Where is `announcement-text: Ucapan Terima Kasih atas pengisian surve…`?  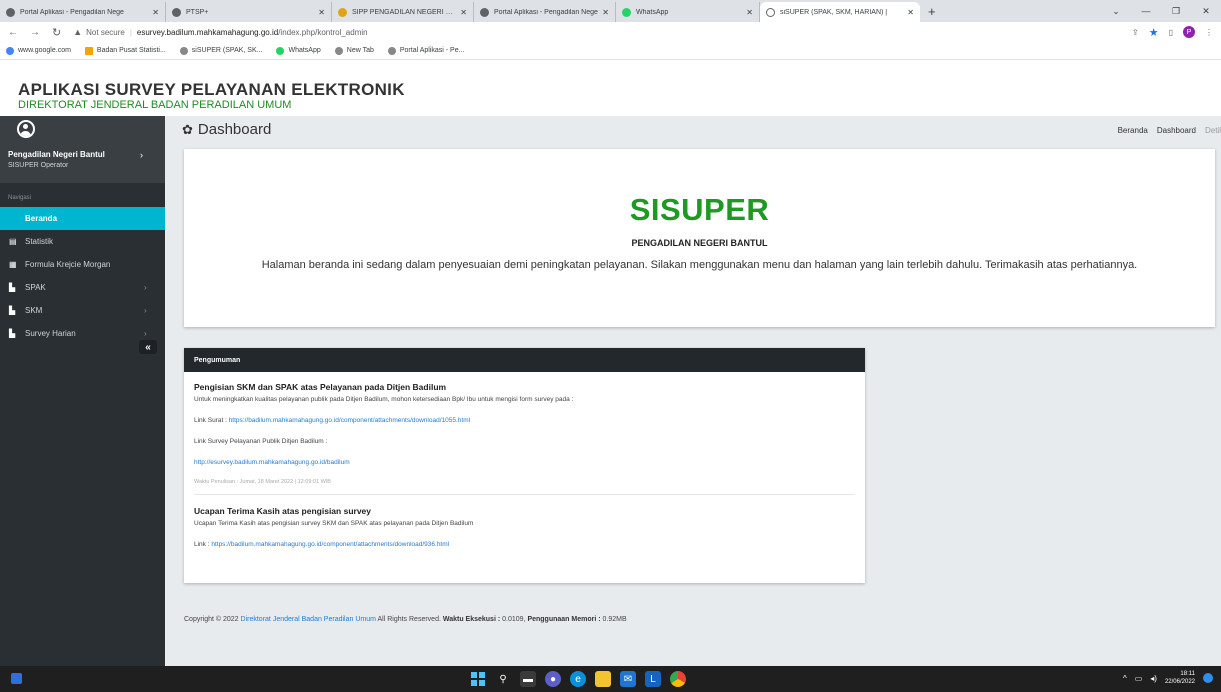
announcement-text: Ucapan Terima Kasih atas pengisian surve… is located at coordinates (334, 523).